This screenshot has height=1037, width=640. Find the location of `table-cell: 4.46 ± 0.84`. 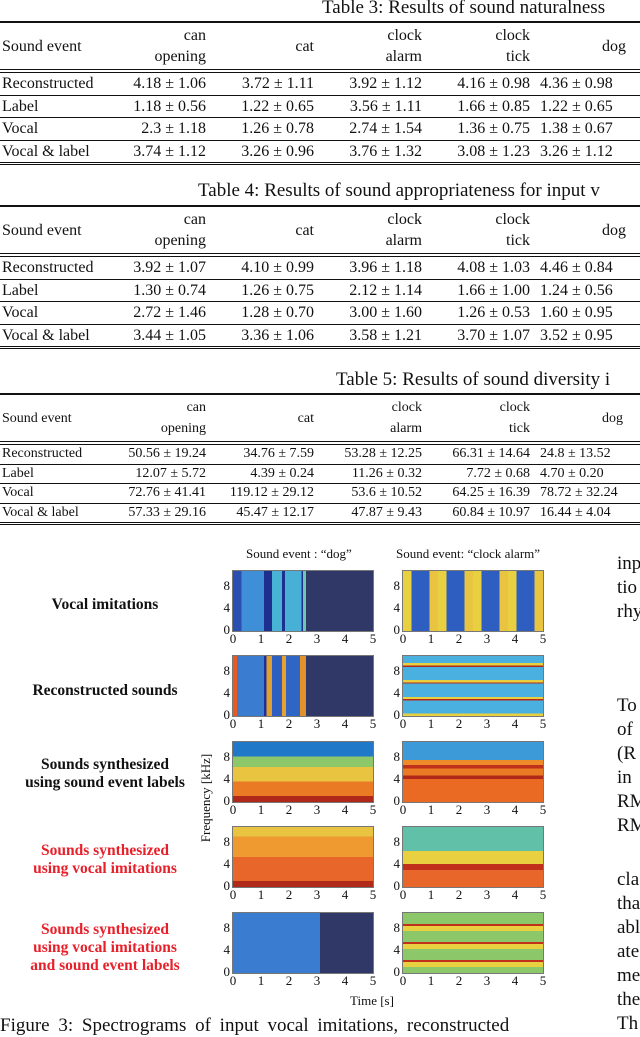

table-cell: 4.46 ± 0.84 is located at coordinates (576, 267).